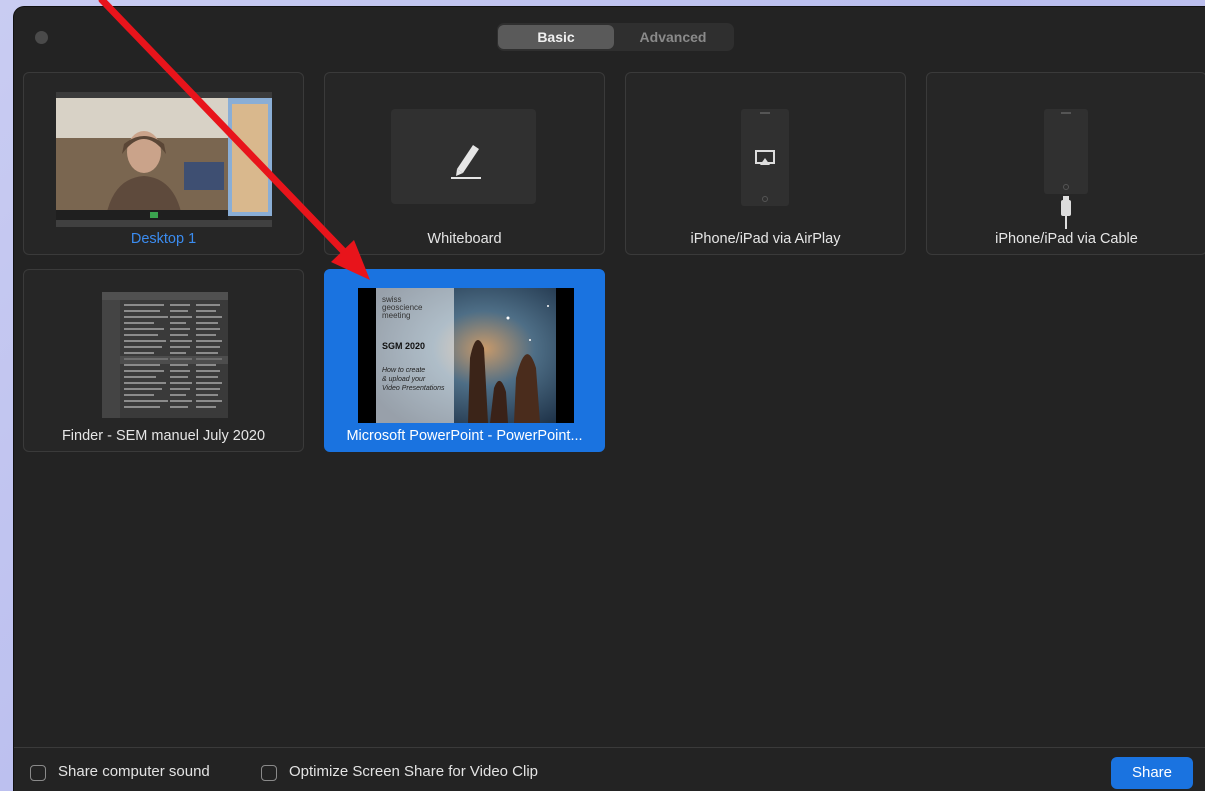 The image size is (1205, 791). What do you see at coordinates (134, 771) in the screenshot?
I see `share-sound-label: Share computer sound` at bounding box center [134, 771].